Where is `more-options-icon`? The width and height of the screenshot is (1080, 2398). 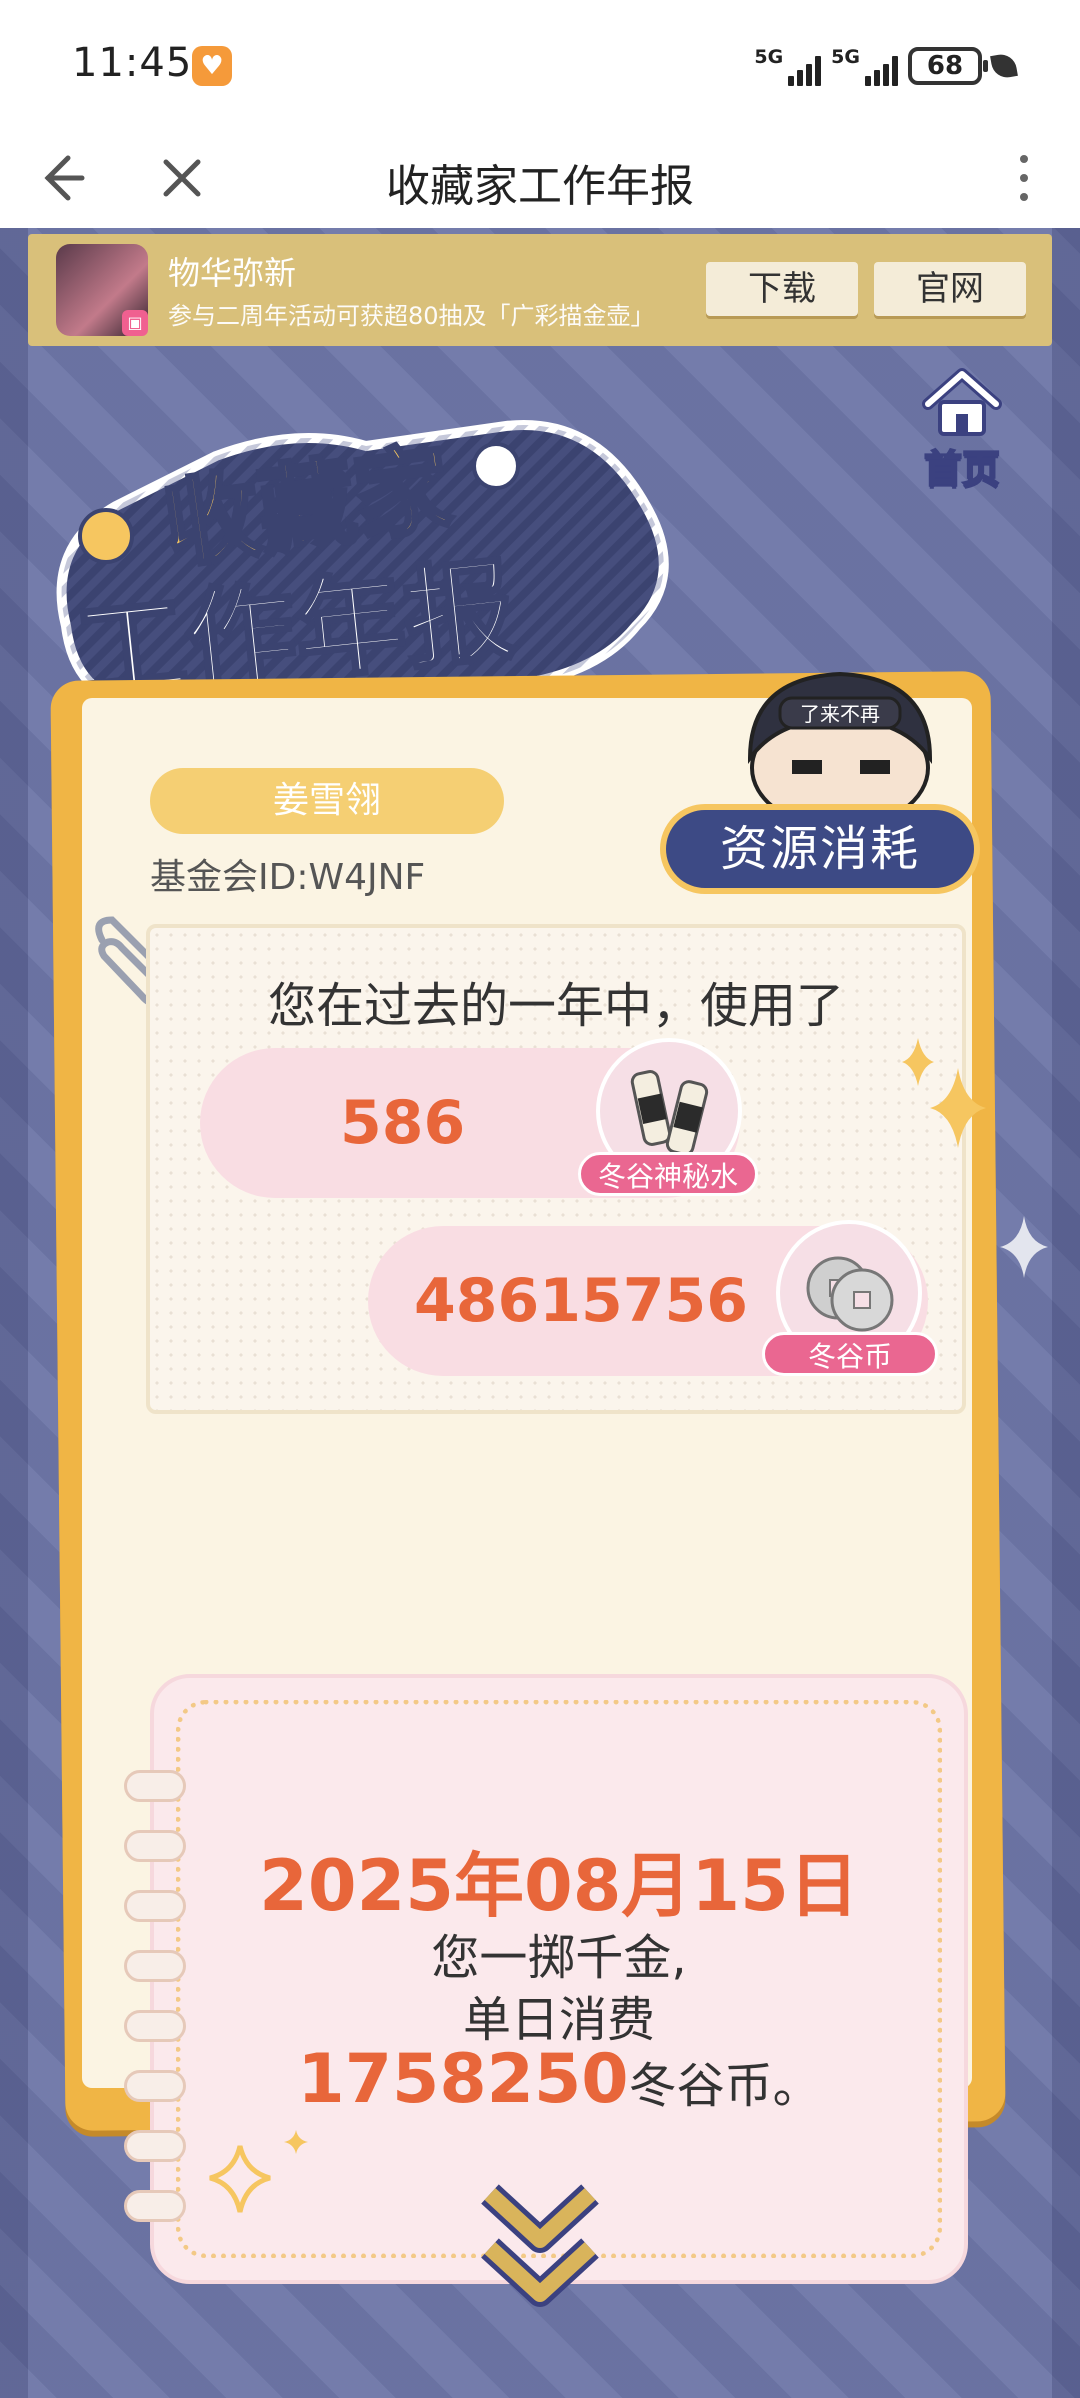 more-options-icon is located at coordinates (1024, 178).